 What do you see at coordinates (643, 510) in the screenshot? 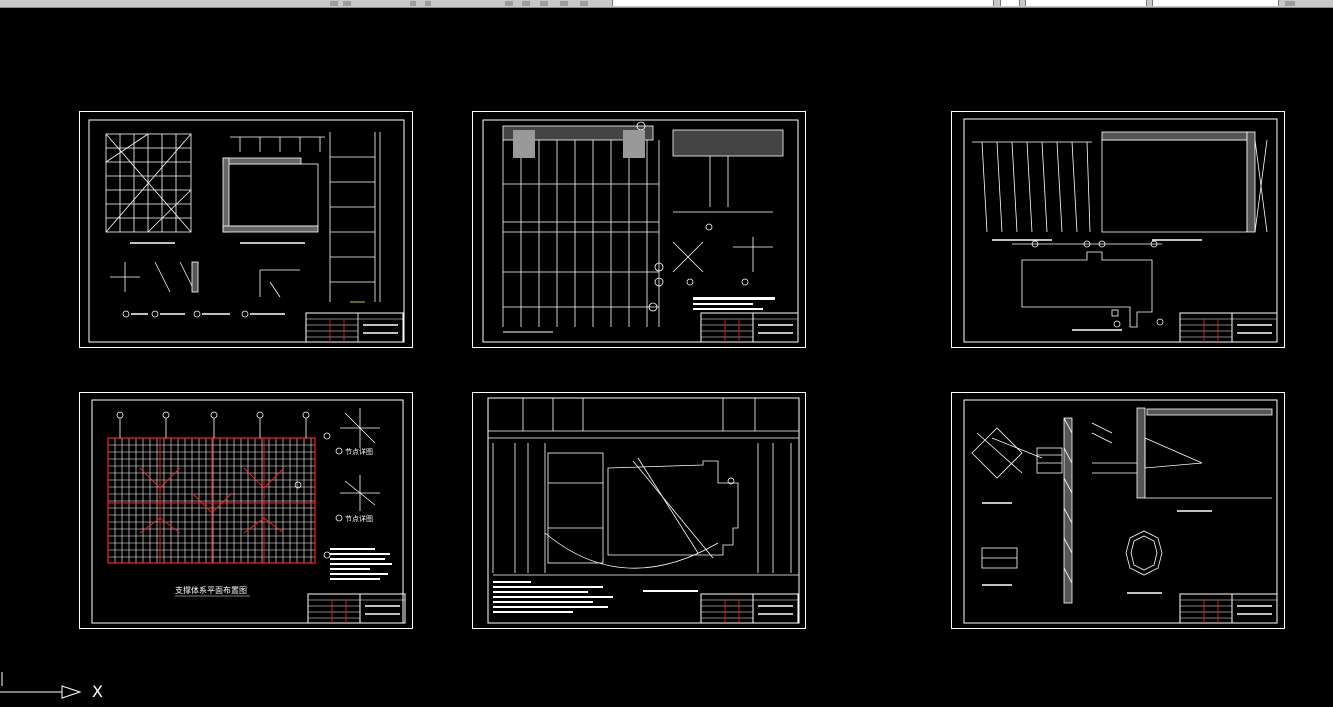
I see `sheet-5-drawing` at bounding box center [643, 510].